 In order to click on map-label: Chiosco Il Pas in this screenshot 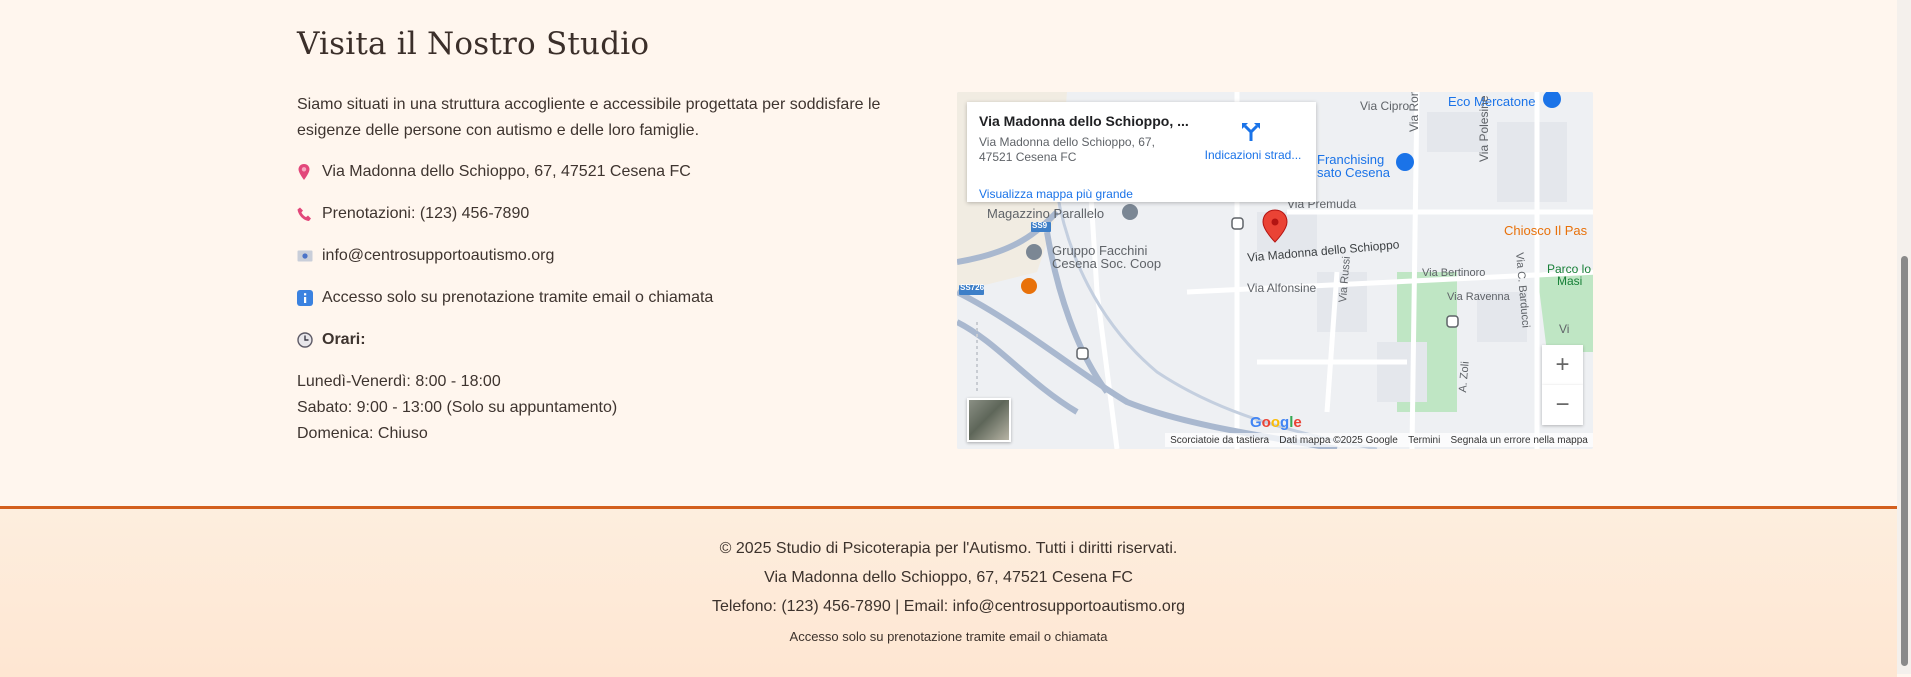, I will do `click(1546, 230)`.